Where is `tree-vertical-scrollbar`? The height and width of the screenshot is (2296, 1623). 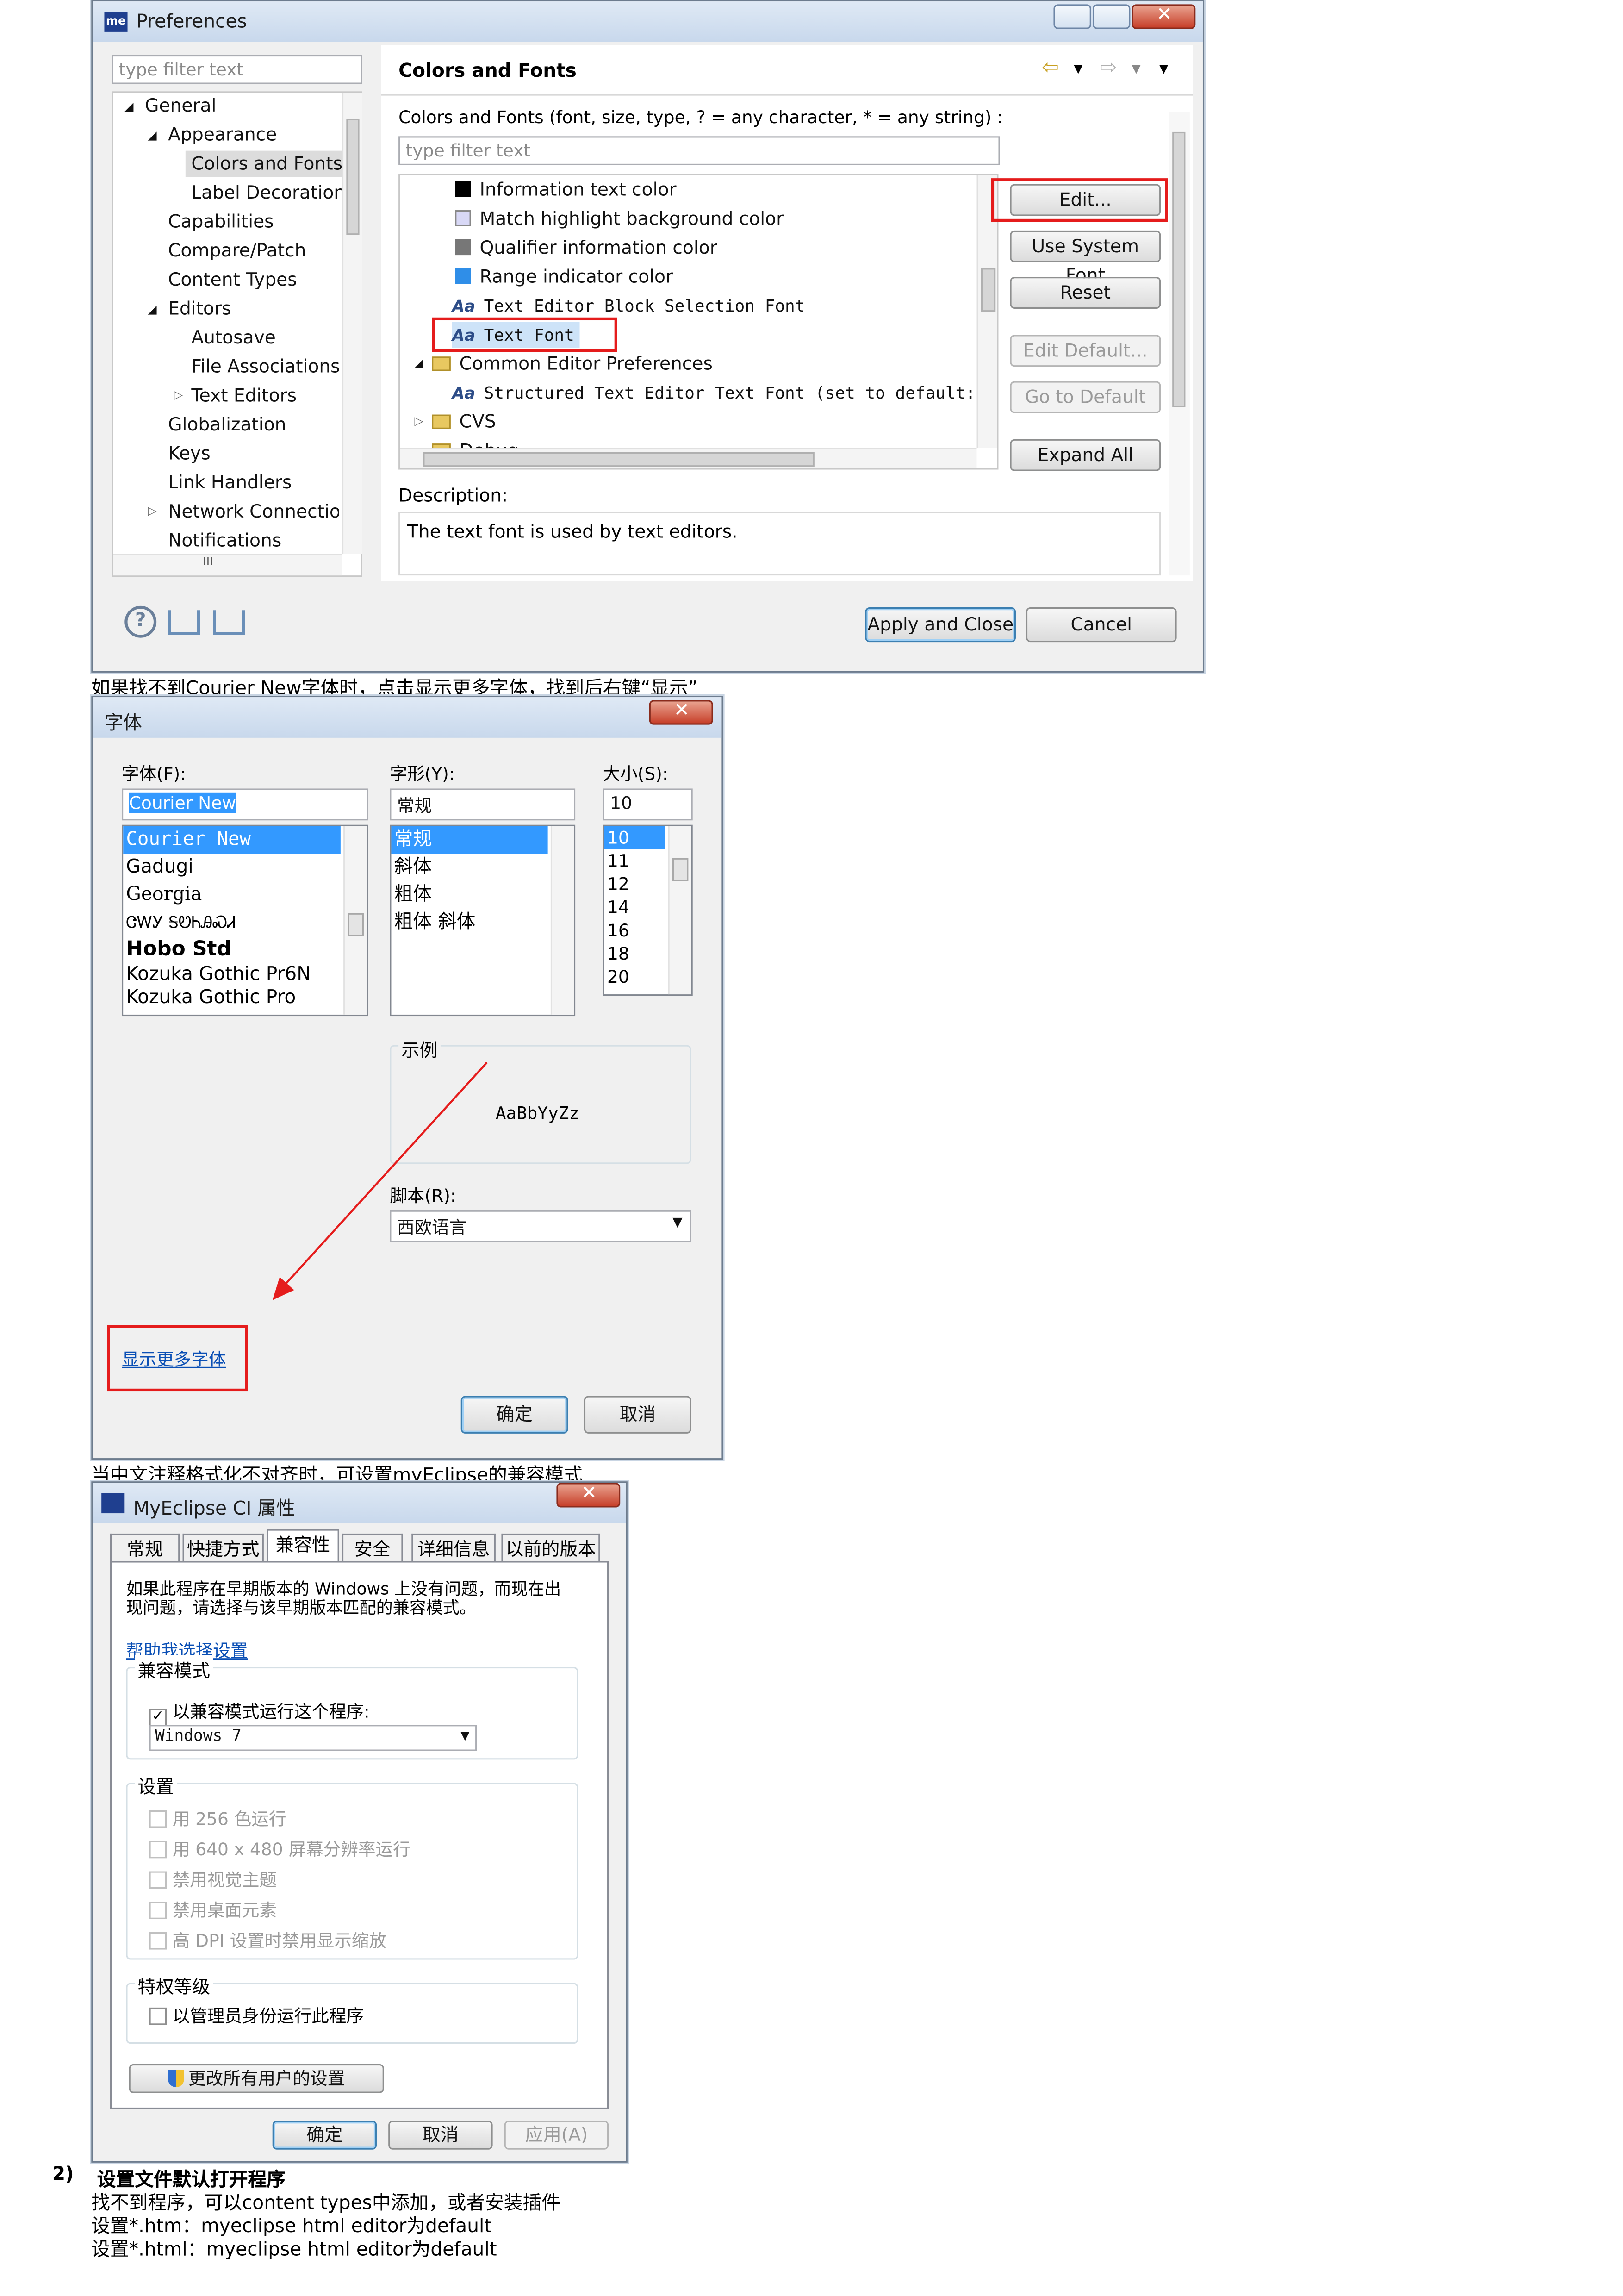
tree-vertical-scrollbar is located at coordinates (352, 323).